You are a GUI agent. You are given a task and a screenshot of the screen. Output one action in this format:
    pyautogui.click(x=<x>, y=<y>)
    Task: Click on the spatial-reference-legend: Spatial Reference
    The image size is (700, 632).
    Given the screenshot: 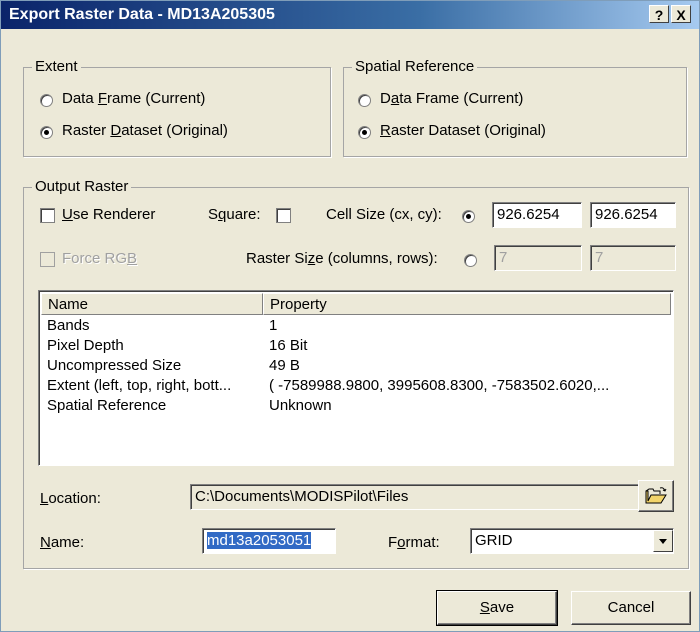 What is the action you would take?
    pyautogui.click(x=415, y=67)
    